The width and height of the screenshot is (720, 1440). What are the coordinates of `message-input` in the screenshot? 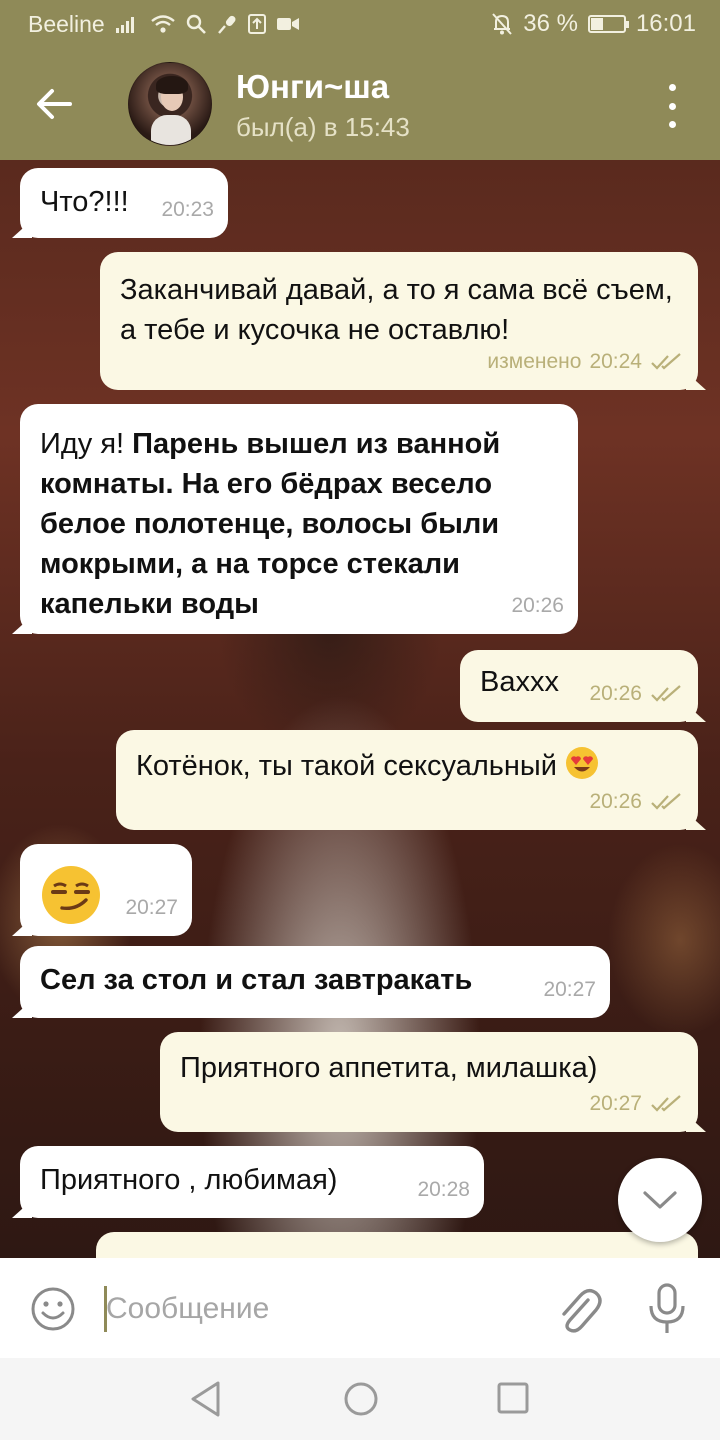 It's located at (316, 1309).